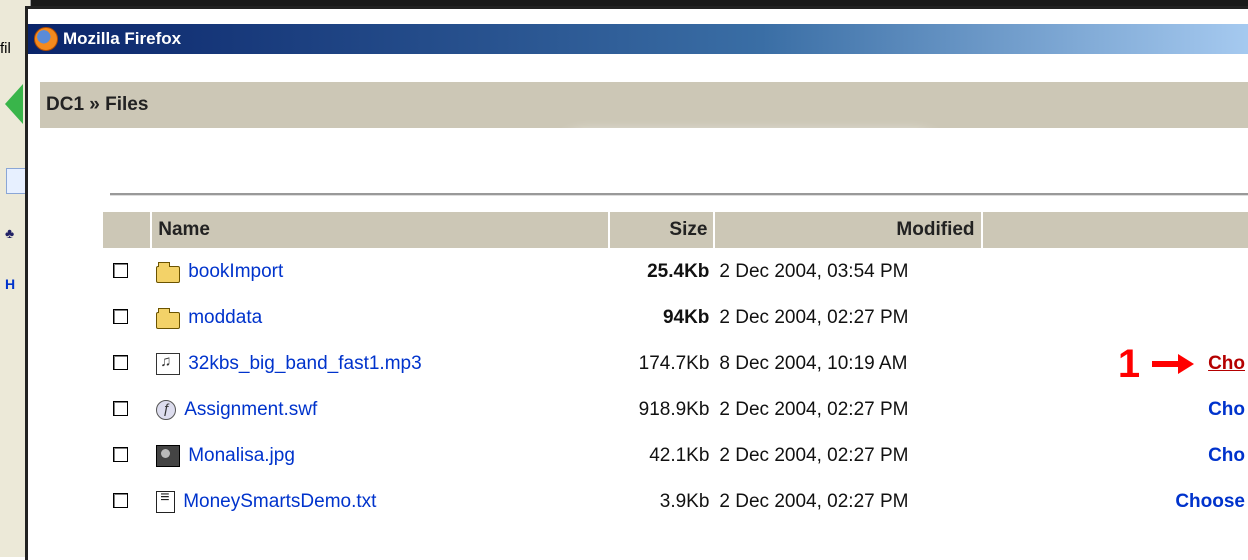 Image resolution: width=1248 pixels, height=560 pixels. I want to click on text-file-icon, so click(166, 501).